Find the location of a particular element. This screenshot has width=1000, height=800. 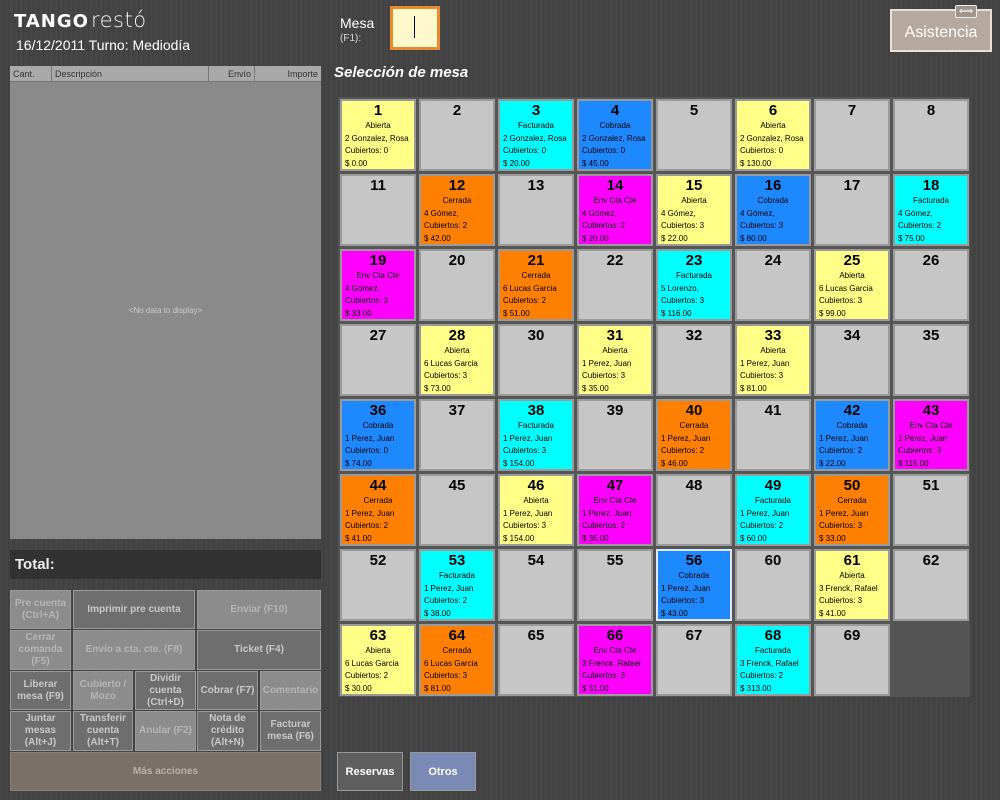

table-status: Facturada is located at coordinates (457, 575).